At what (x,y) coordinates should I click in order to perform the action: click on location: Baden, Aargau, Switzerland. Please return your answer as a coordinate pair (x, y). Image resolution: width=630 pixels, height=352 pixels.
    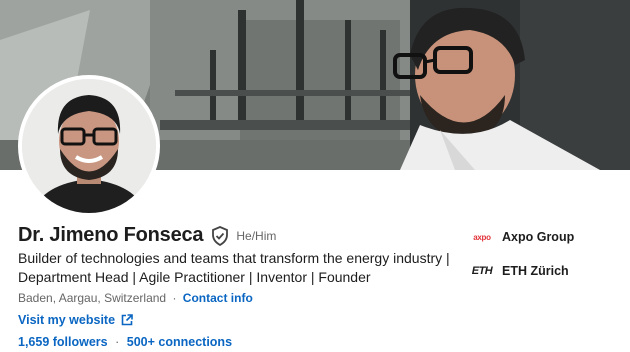
    Looking at the image, I should click on (92, 298).